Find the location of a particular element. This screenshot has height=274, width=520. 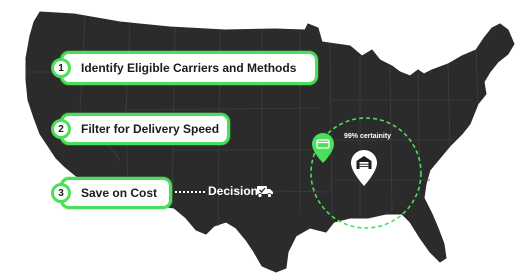

step-card-1: 1 Identify Eligible Carriers and Methods is located at coordinates (184, 68).